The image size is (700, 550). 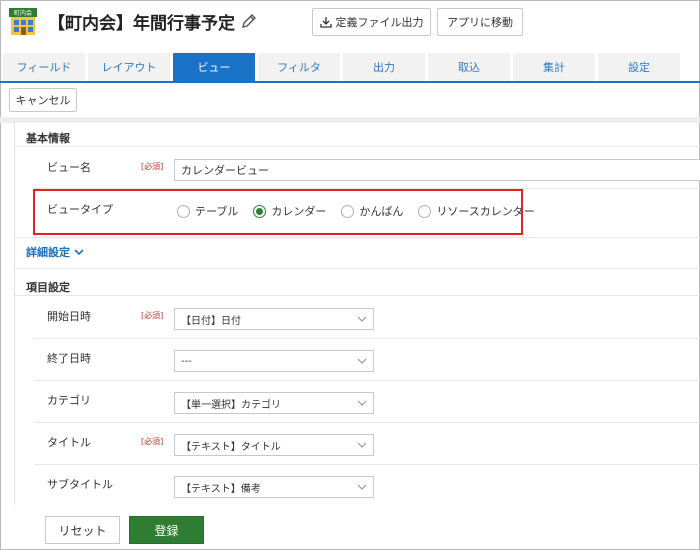 I want to click on app-icon-label: 町内会, so click(x=23, y=13).